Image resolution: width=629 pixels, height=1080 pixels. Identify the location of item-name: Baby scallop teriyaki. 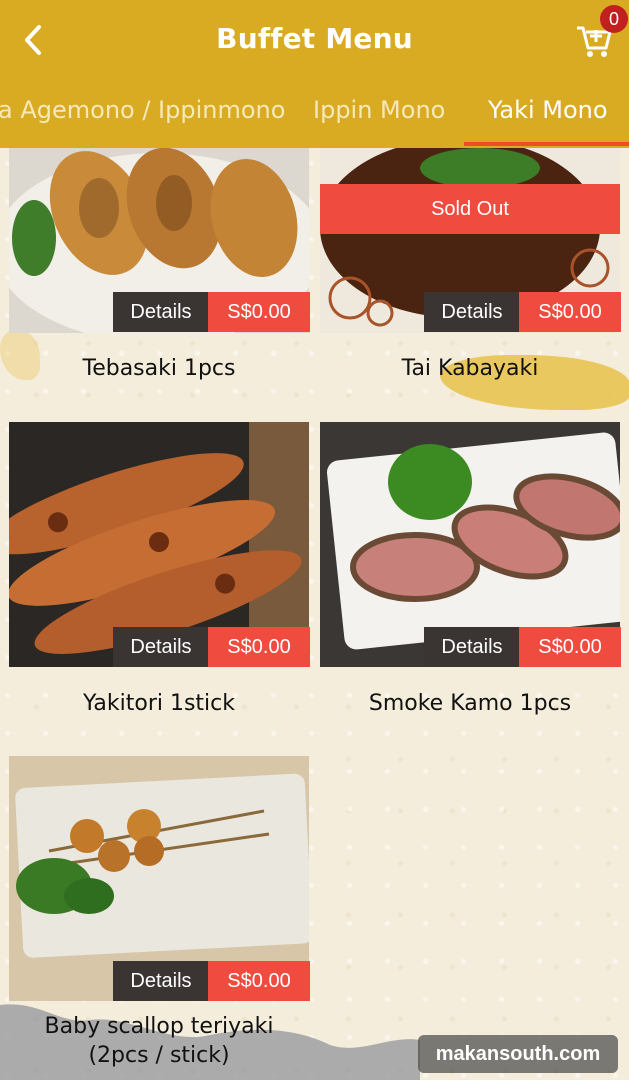
(159, 1026).